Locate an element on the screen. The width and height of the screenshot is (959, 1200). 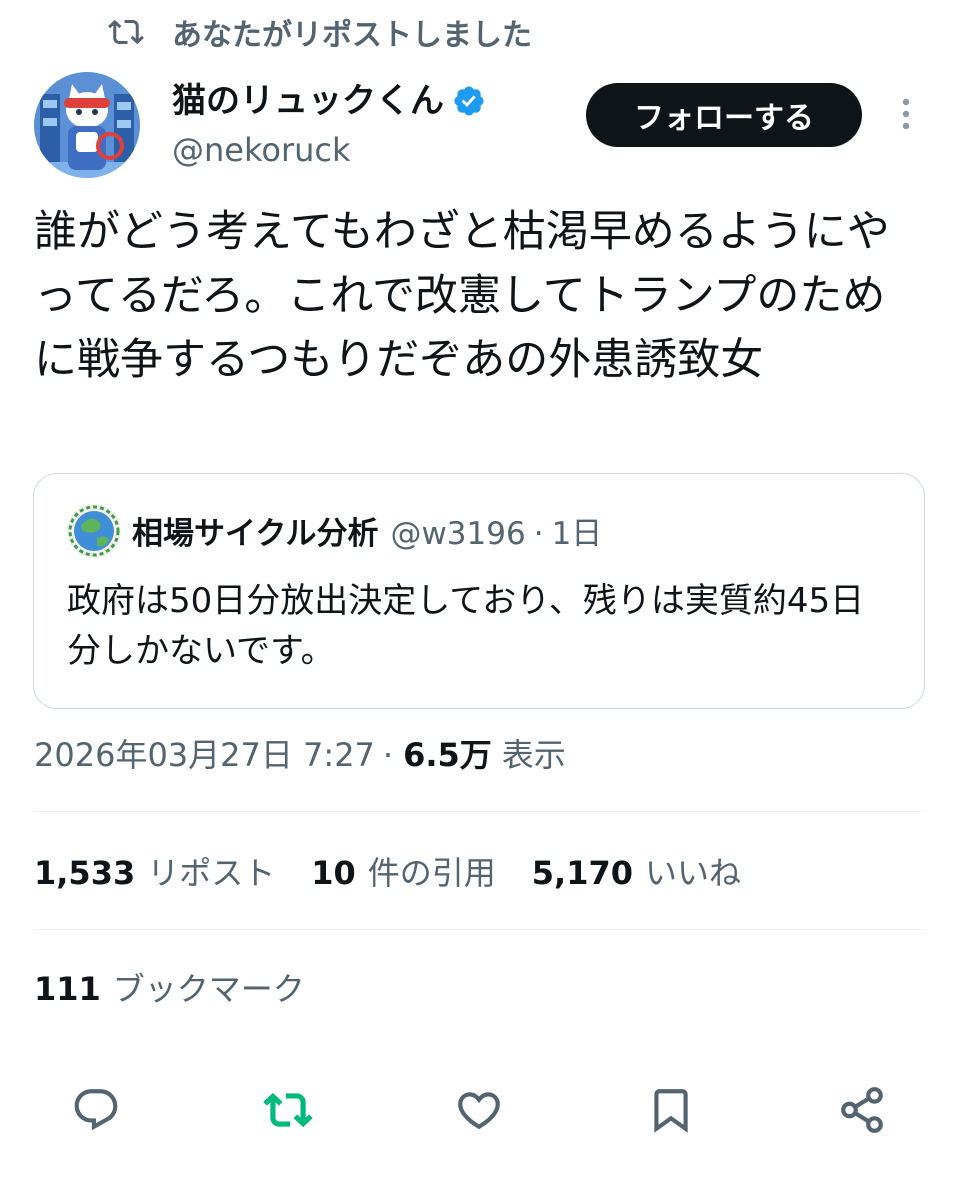
like-icon is located at coordinates (479, 1111).